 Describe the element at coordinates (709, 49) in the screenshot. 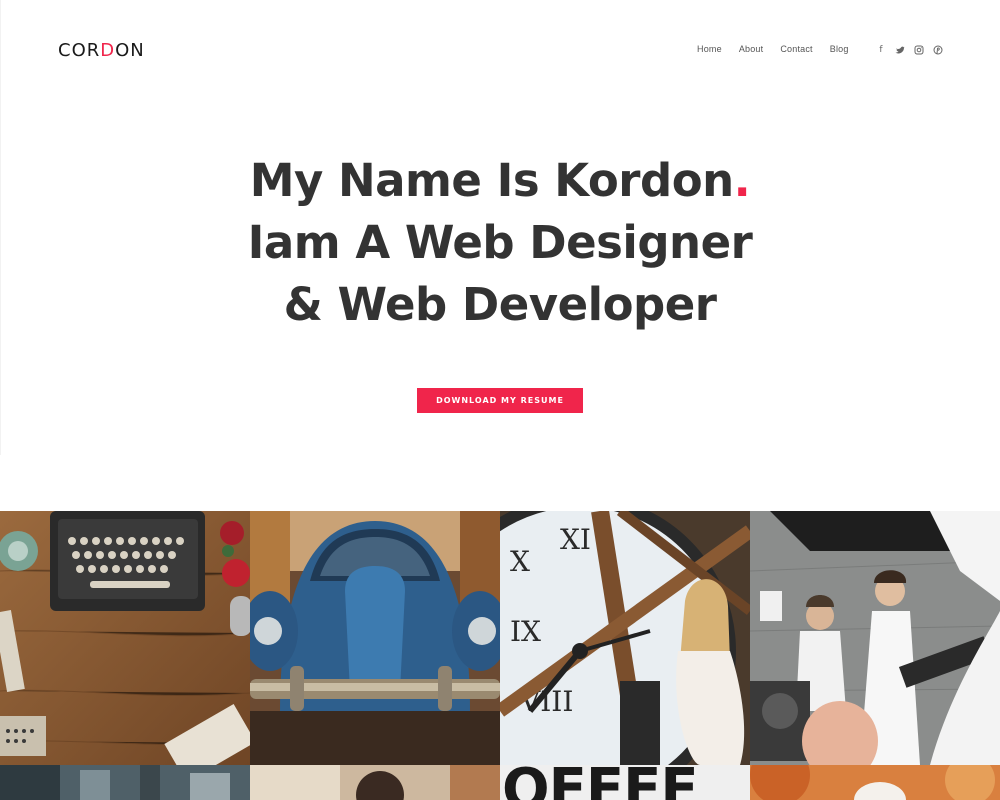

I see `nav-home: Home` at that location.